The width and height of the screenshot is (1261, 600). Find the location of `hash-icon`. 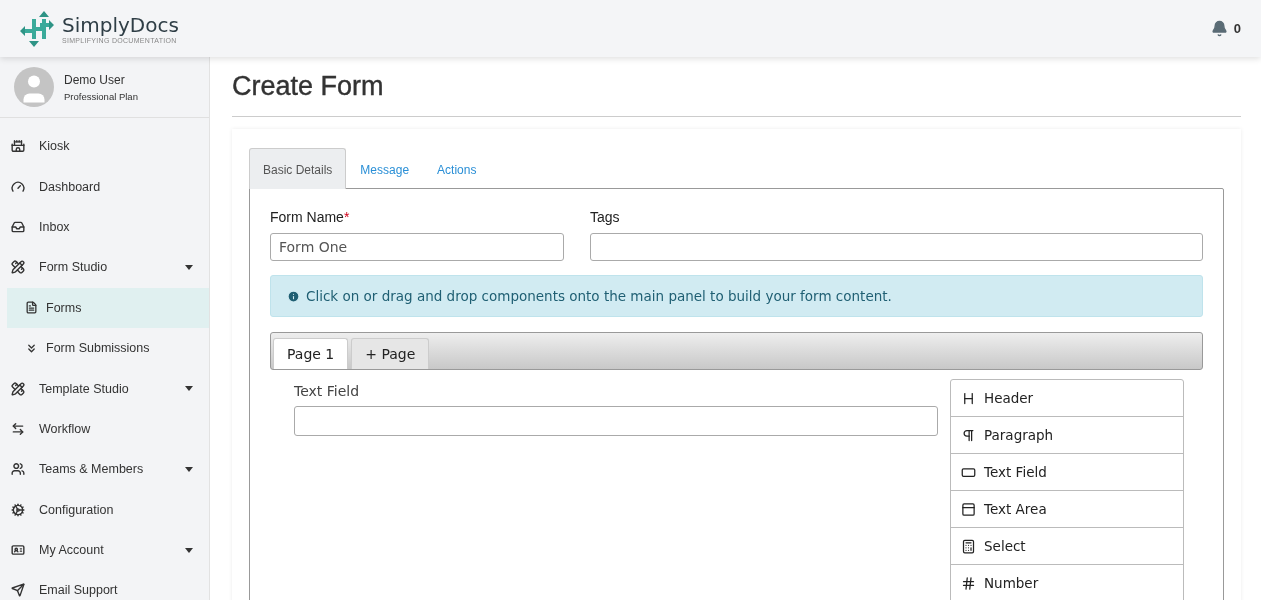

hash-icon is located at coordinates (968, 583).